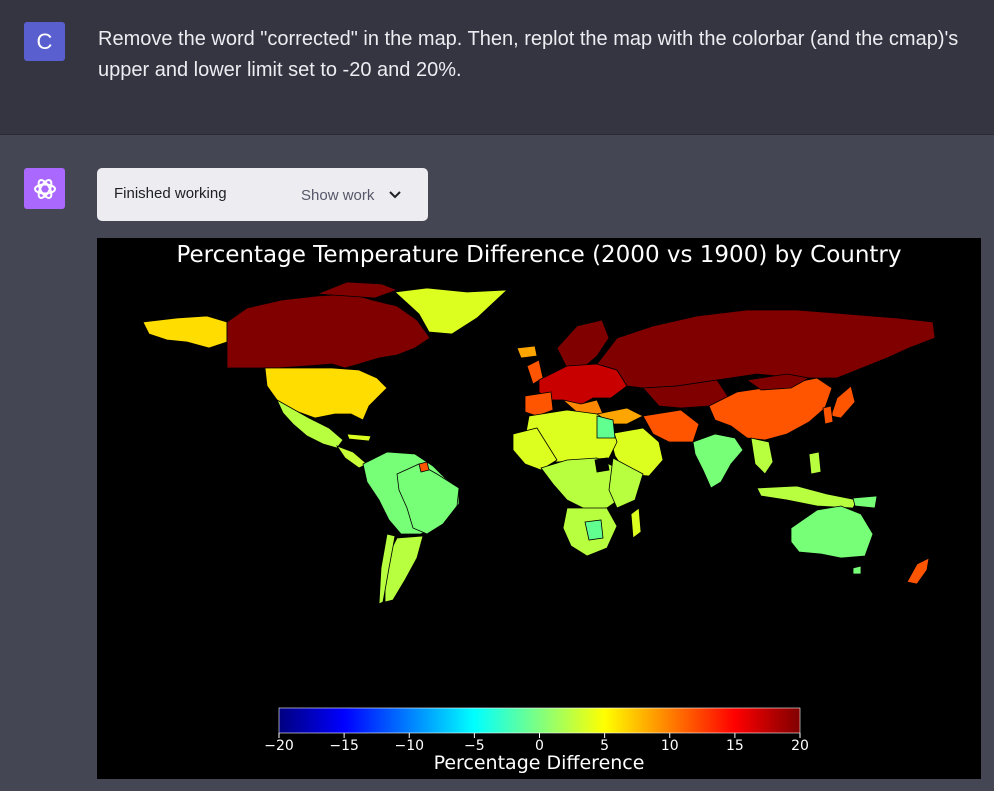 The width and height of the screenshot is (994, 791). I want to click on country-suriname-dot, so click(424, 467).